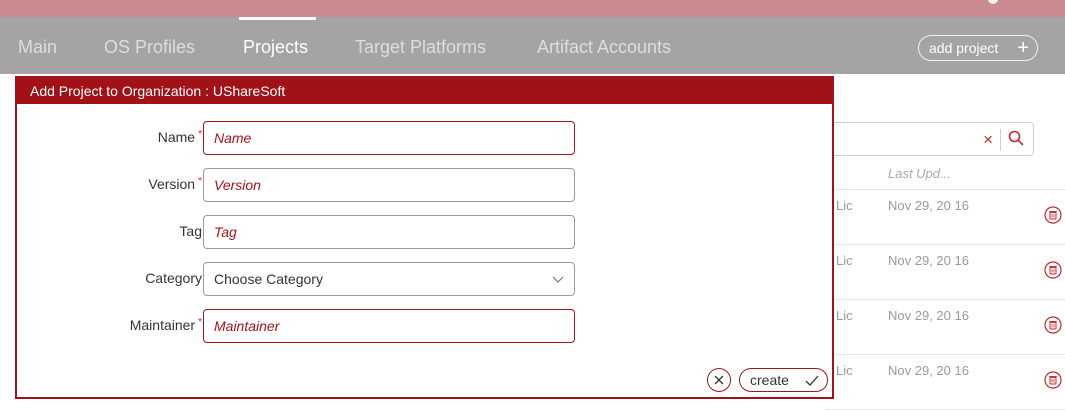  I want to click on maintainer-row: Maintainer *, so click(424, 326).